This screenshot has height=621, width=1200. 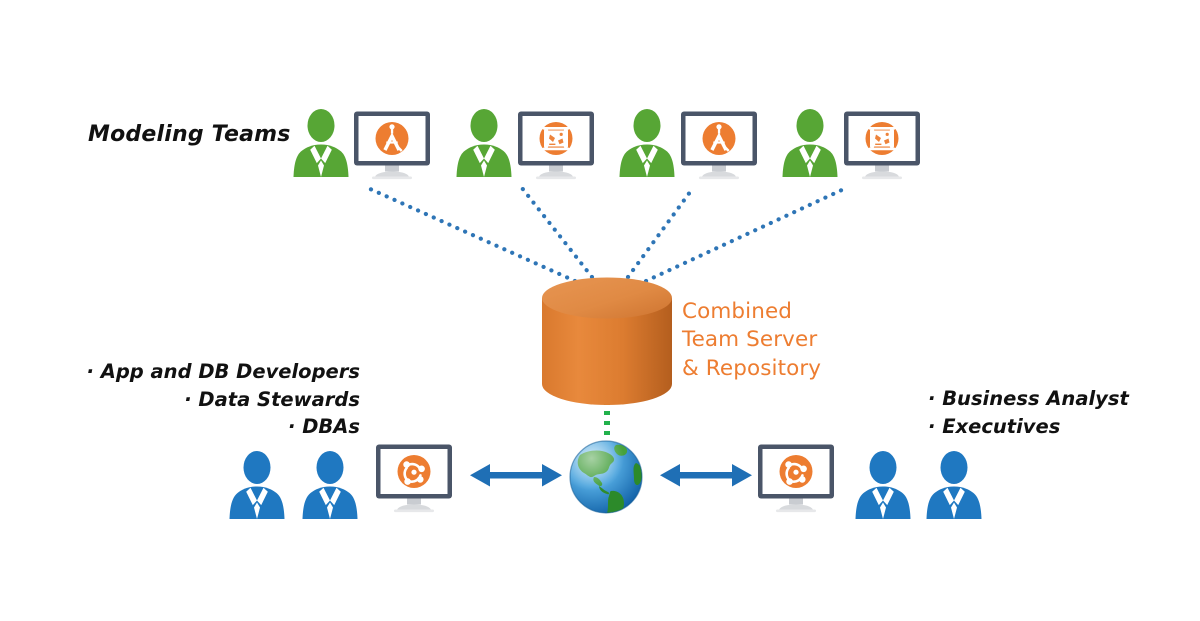 What do you see at coordinates (324, 427) in the screenshot?
I see `left-role-line-3: · DBAs` at bounding box center [324, 427].